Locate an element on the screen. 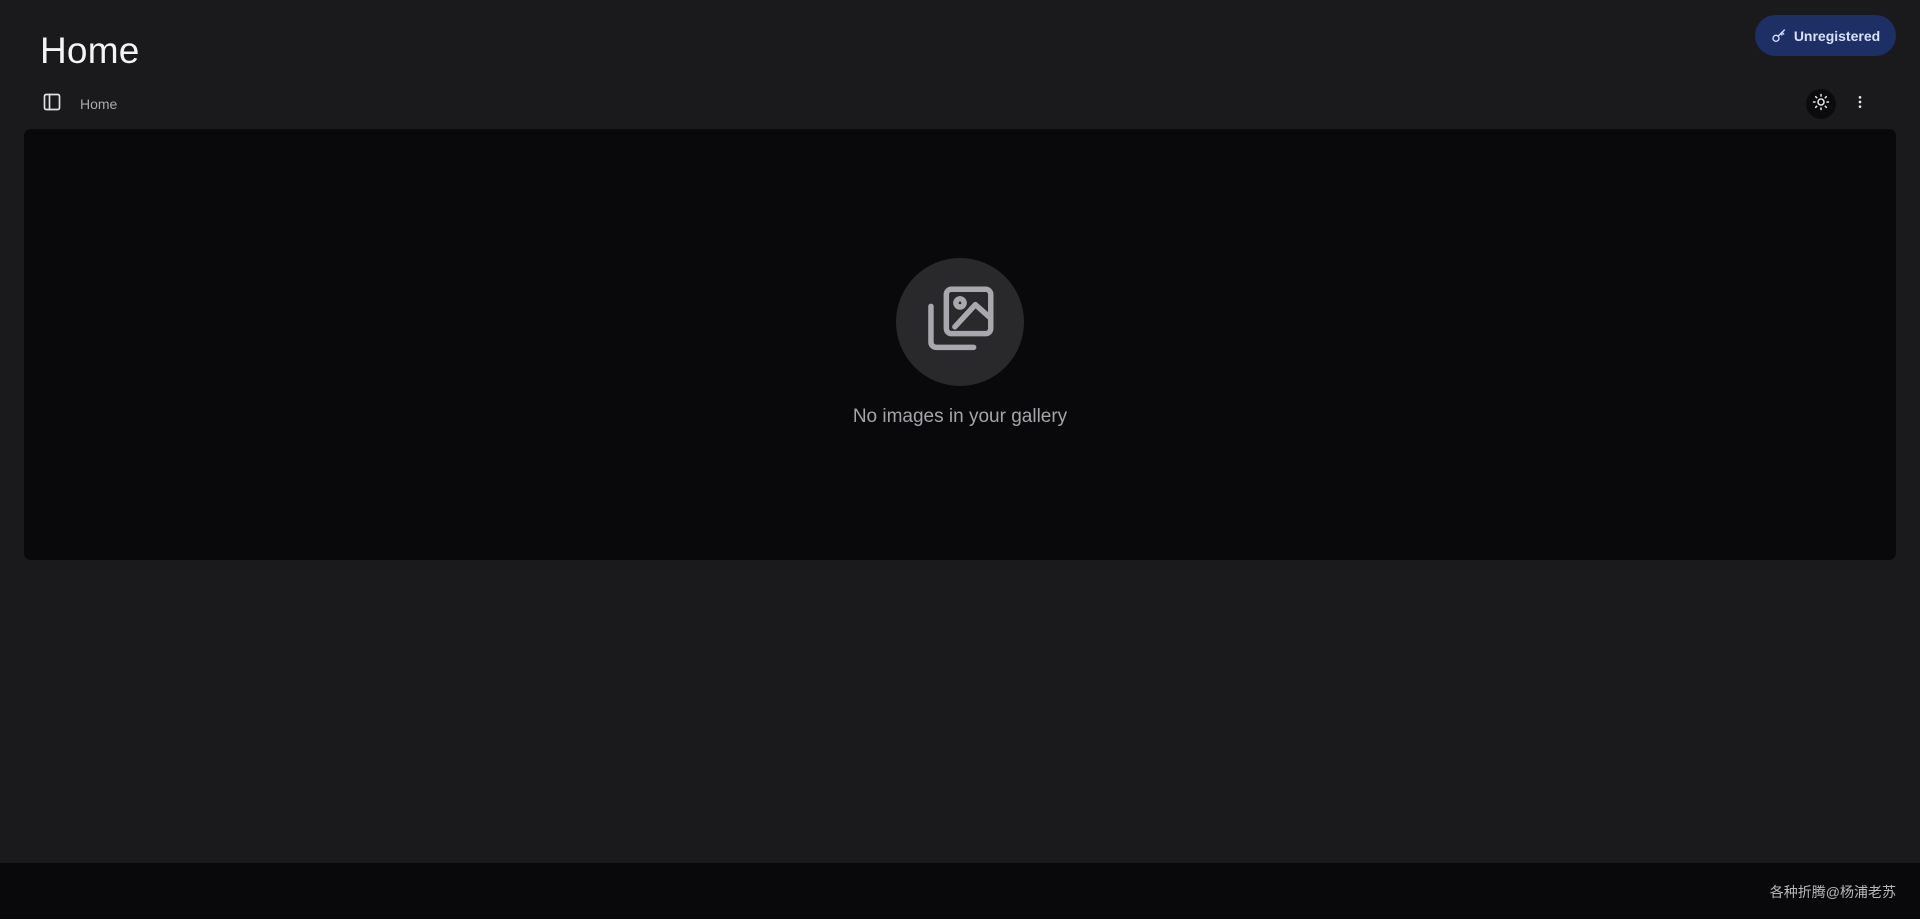  sidebar-panel-icon is located at coordinates (52, 104).